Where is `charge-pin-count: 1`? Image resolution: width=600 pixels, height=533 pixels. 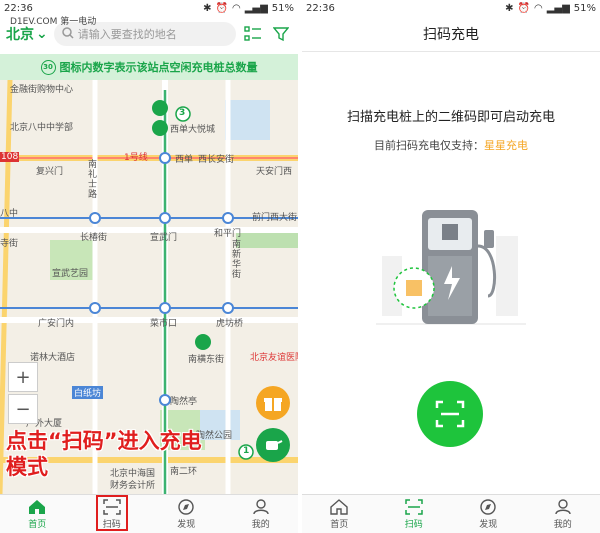
charge-pin-count: 1 is located at coordinates (246, 451).